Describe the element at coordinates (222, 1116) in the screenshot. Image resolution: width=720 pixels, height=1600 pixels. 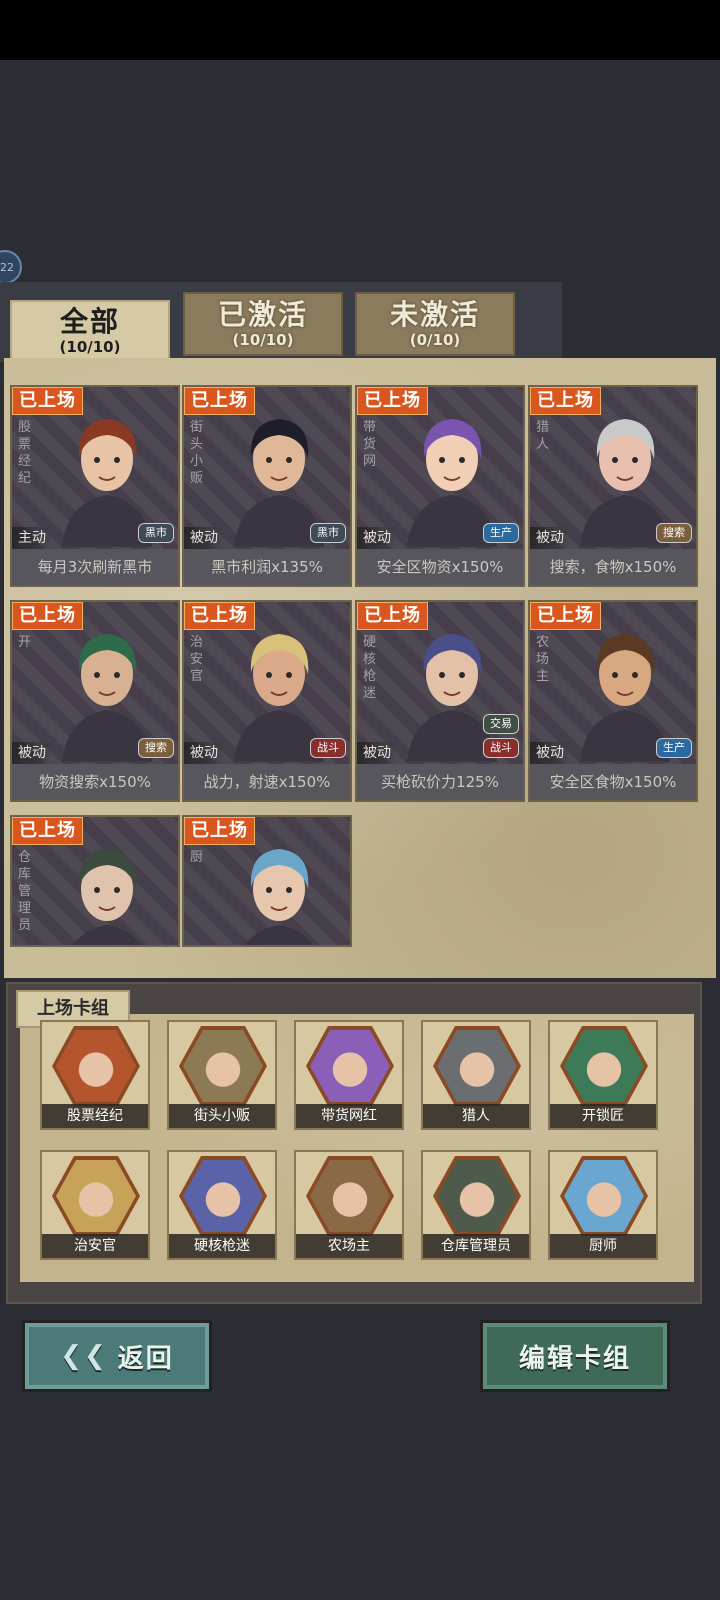
I see `deck-slot-name: 街头小贩` at that location.